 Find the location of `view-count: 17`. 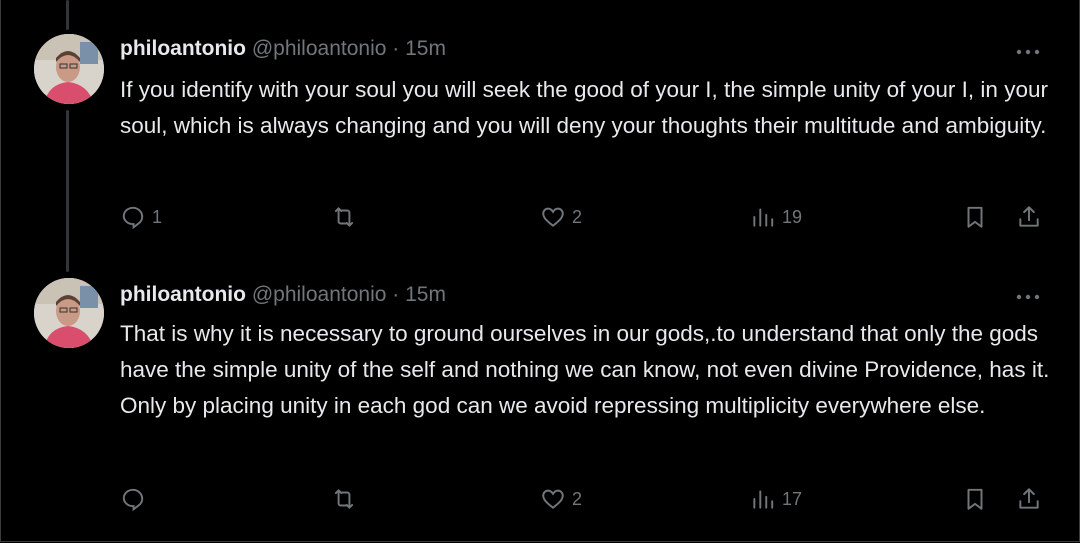

view-count: 17 is located at coordinates (792, 498).